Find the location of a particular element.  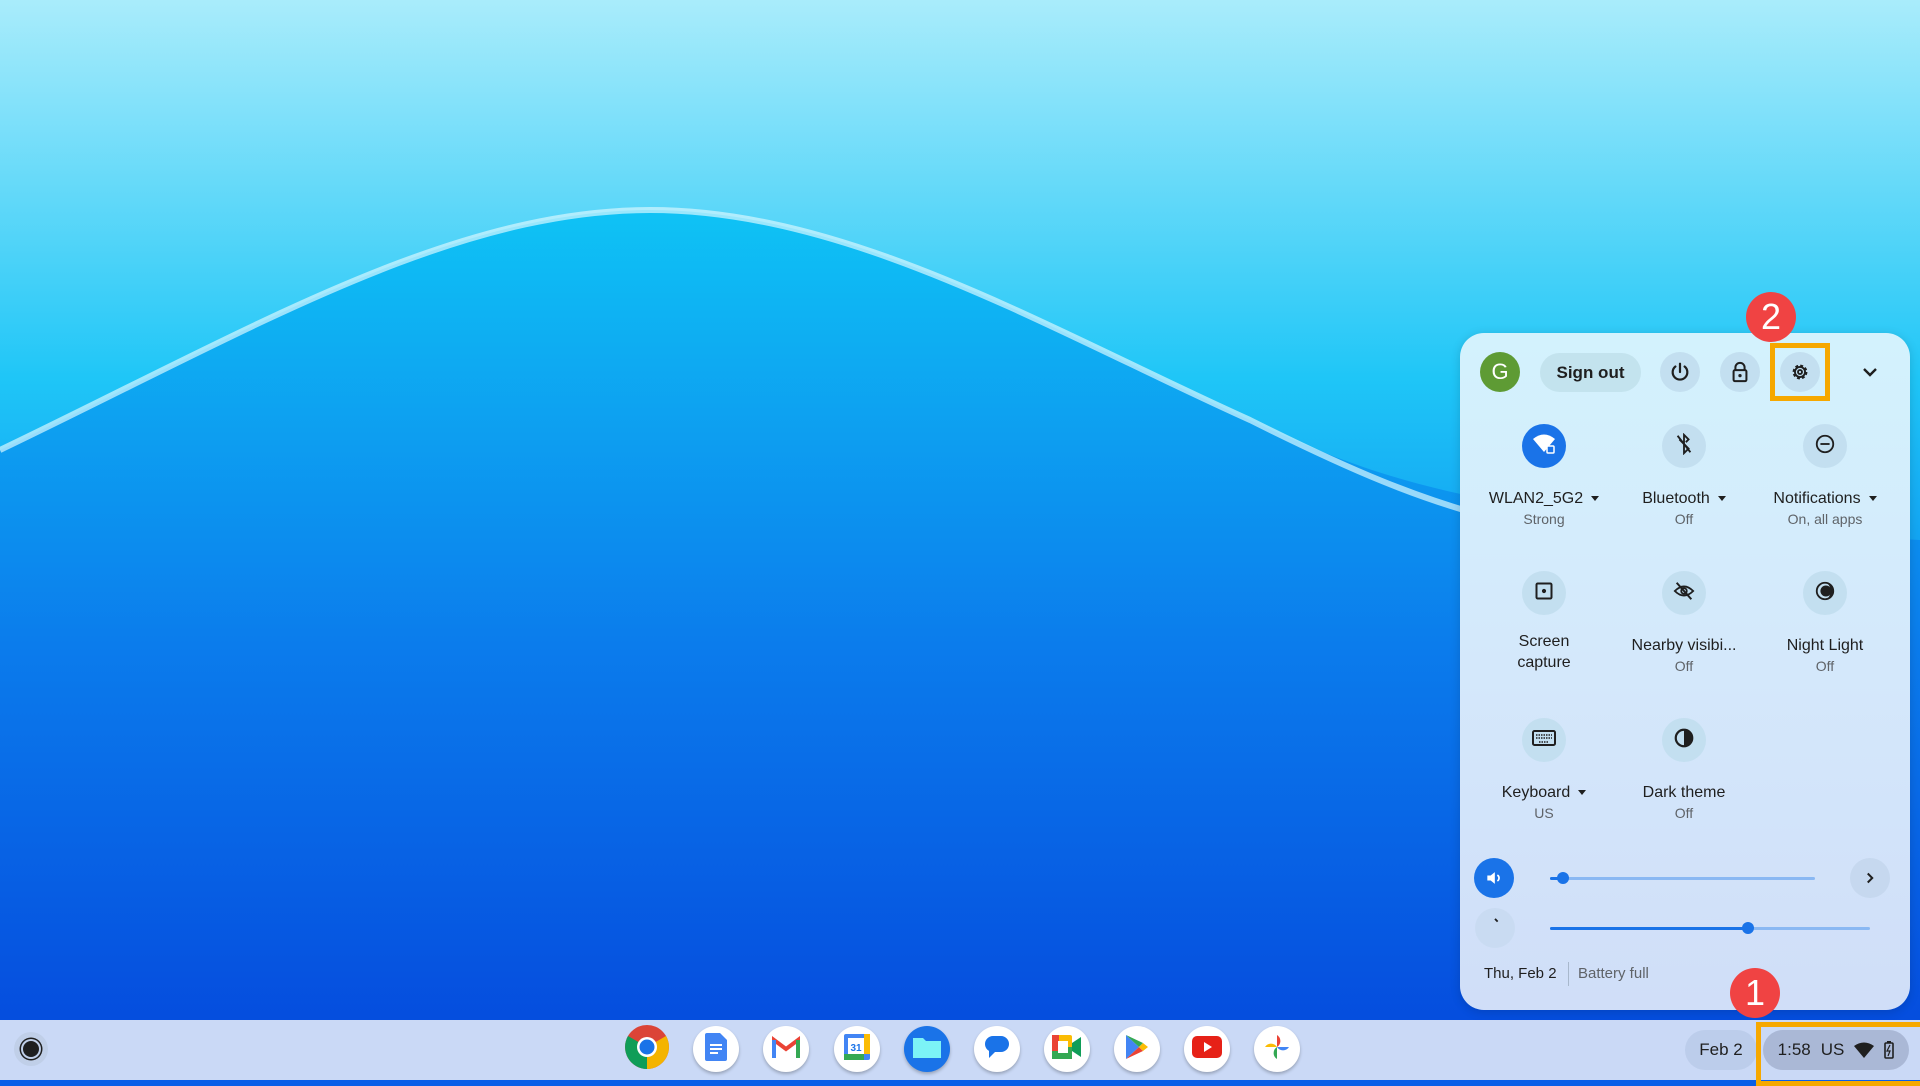

docs-icon is located at coordinates (716, 1049).